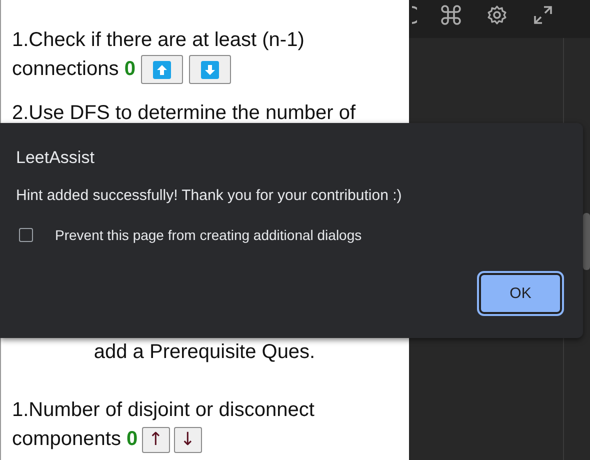 This screenshot has width=590, height=460. What do you see at coordinates (184, 113) in the screenshot?
I see `hint-text: 2.Use DFS to determine the number of` at bounding box center [184, 113].